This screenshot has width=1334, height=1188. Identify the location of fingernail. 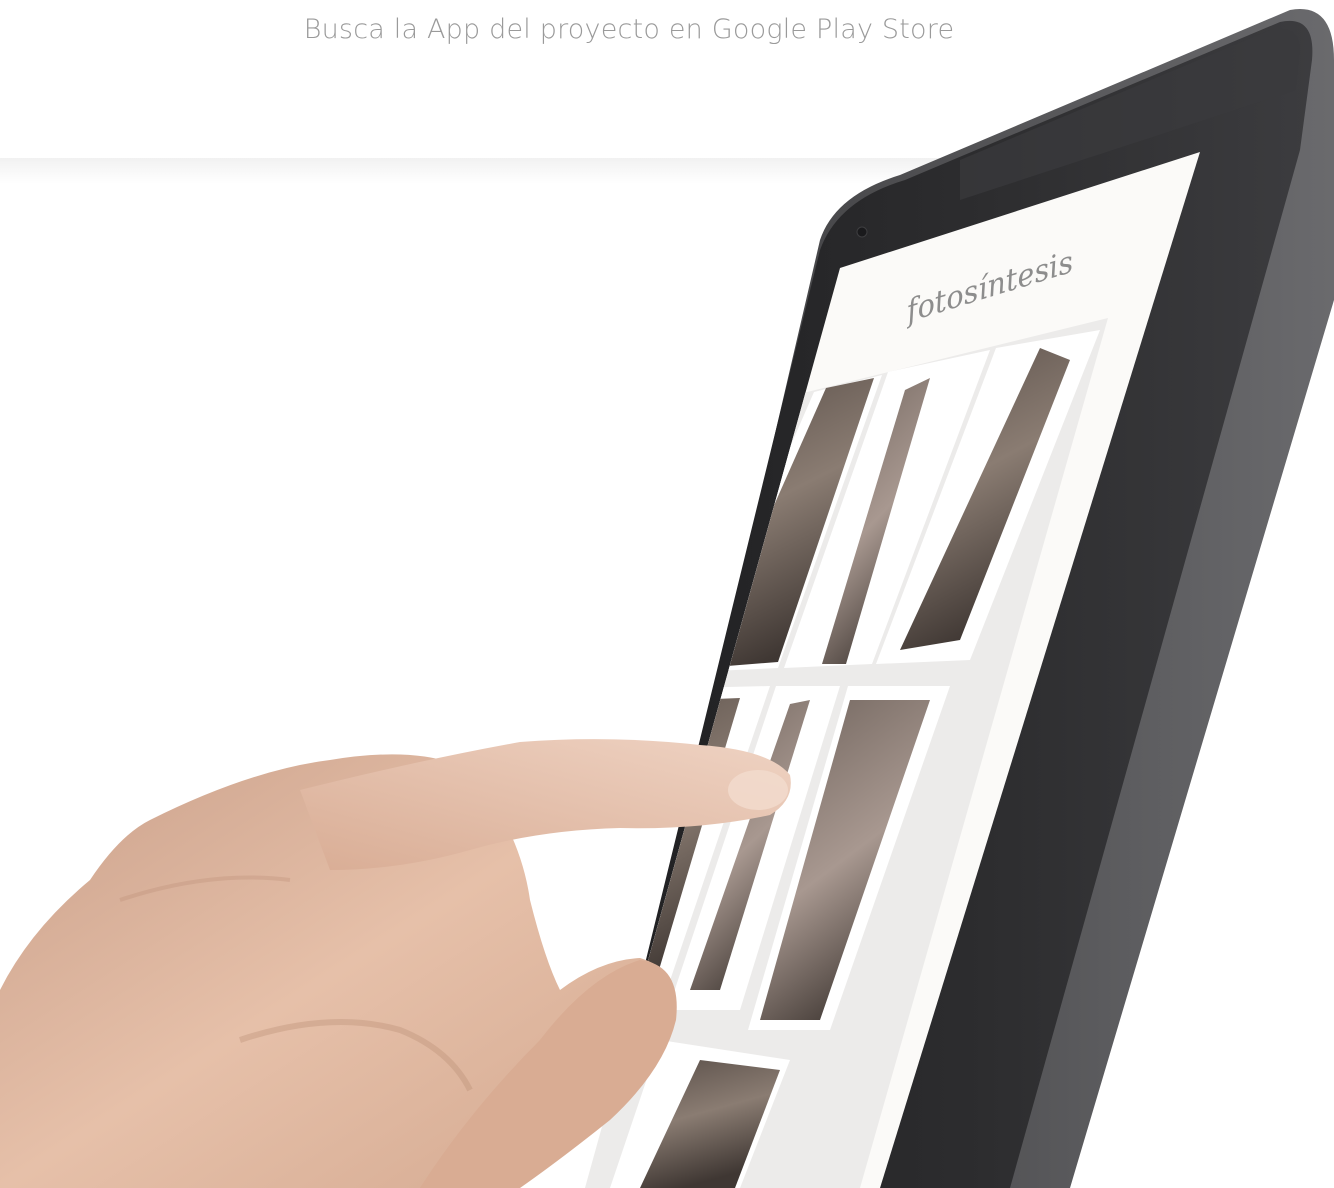
(758, 790).